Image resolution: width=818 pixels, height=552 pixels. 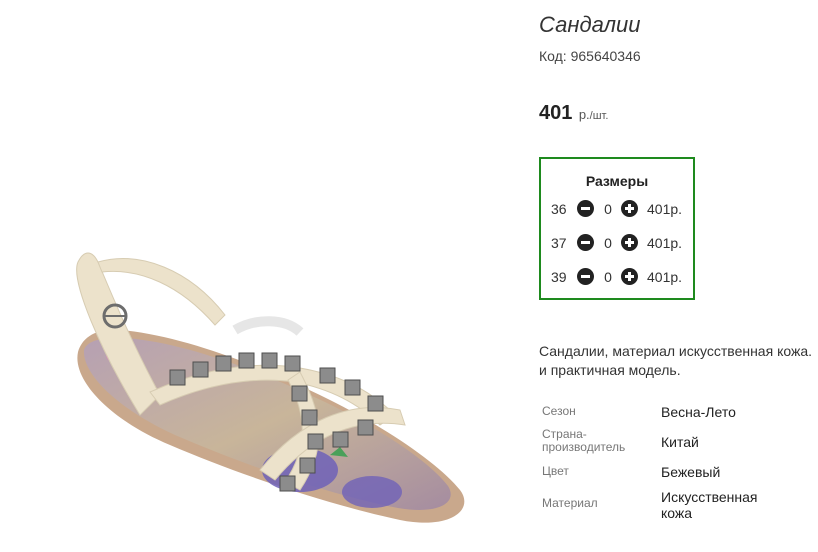 What do you see at coordinates (556, 113) in the screenshot?
I see `price-value: 401` at bounding box center [556, 113].